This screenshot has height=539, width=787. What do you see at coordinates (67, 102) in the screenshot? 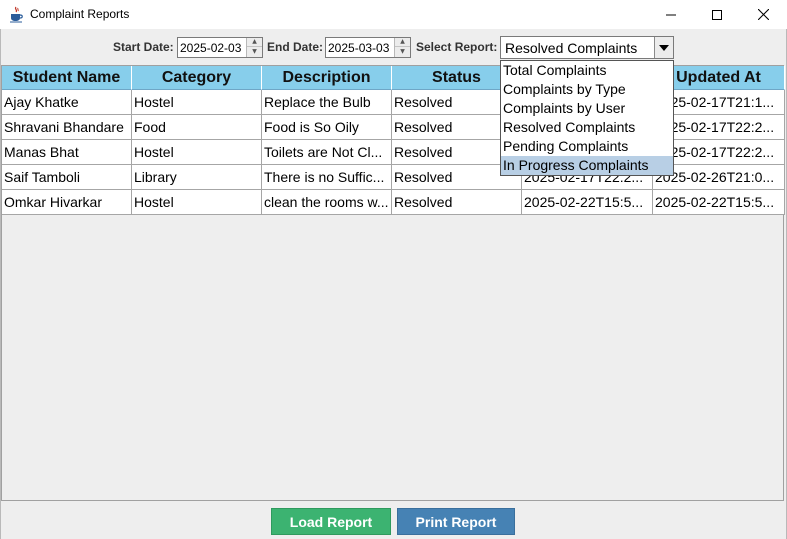
I see `table-cell: Ajay Khatke` at bounding box center [67, 102].